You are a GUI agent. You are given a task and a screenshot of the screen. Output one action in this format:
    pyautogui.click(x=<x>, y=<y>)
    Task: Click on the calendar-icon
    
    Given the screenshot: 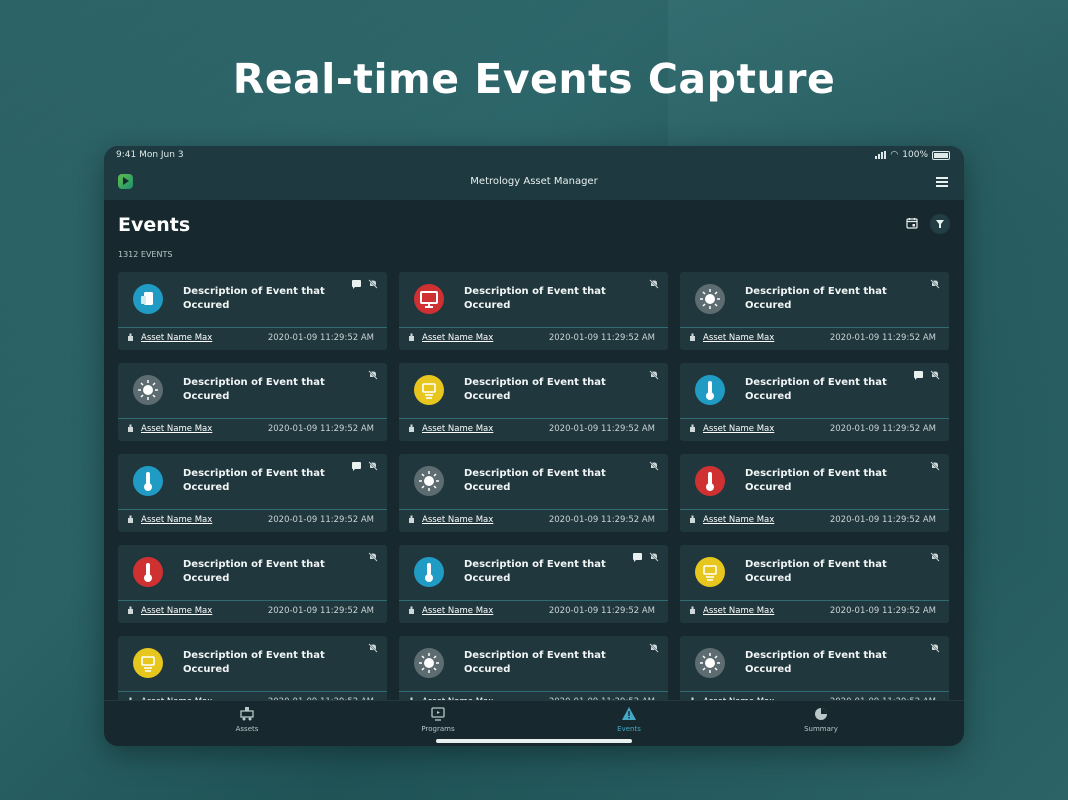 What is the action you would take?
    pyautogui.click(x=912, y=223)
    